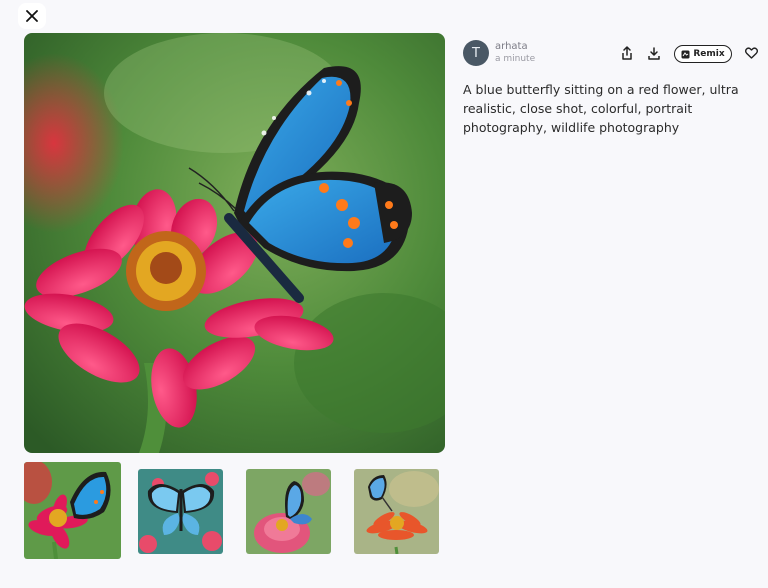  I want to click on remix-button: Remix, so click(703, 54).